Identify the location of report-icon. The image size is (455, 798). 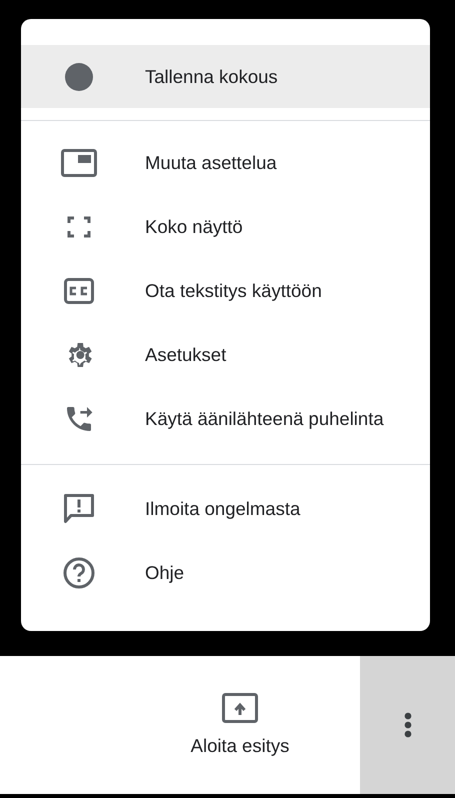
(79, 509).